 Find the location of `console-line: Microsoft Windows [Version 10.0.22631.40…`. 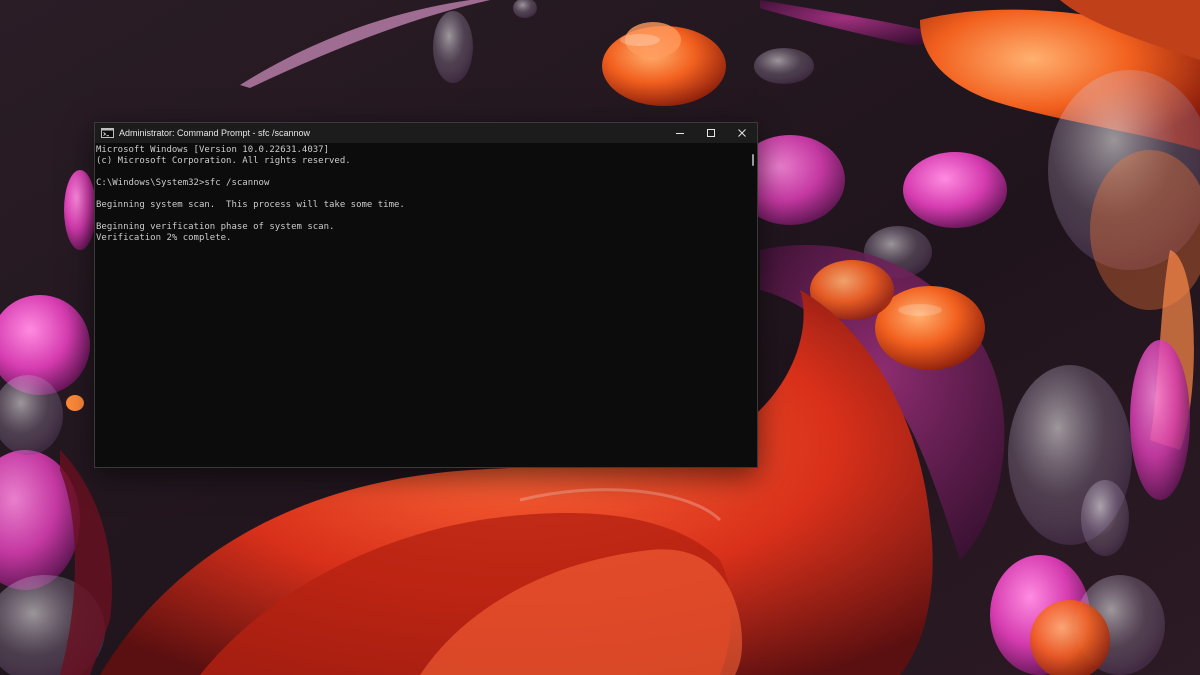

console-line: Microsoft Windows [Version 10.0.22631.40… is located at coordinates (212, 150).